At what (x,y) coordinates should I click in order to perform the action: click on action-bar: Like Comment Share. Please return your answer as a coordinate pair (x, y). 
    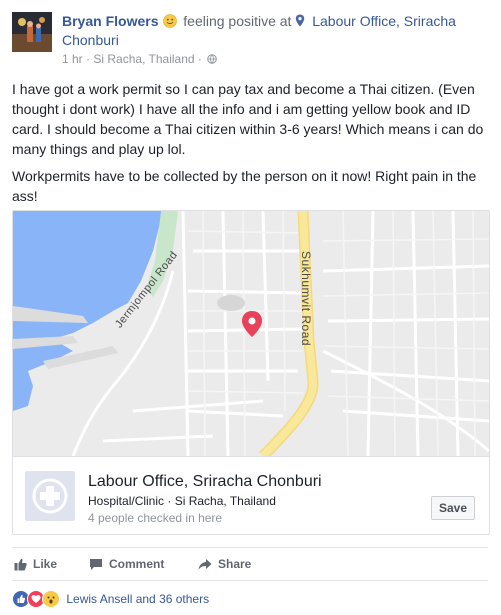
    Looking at the image, I should click on (250, 564).